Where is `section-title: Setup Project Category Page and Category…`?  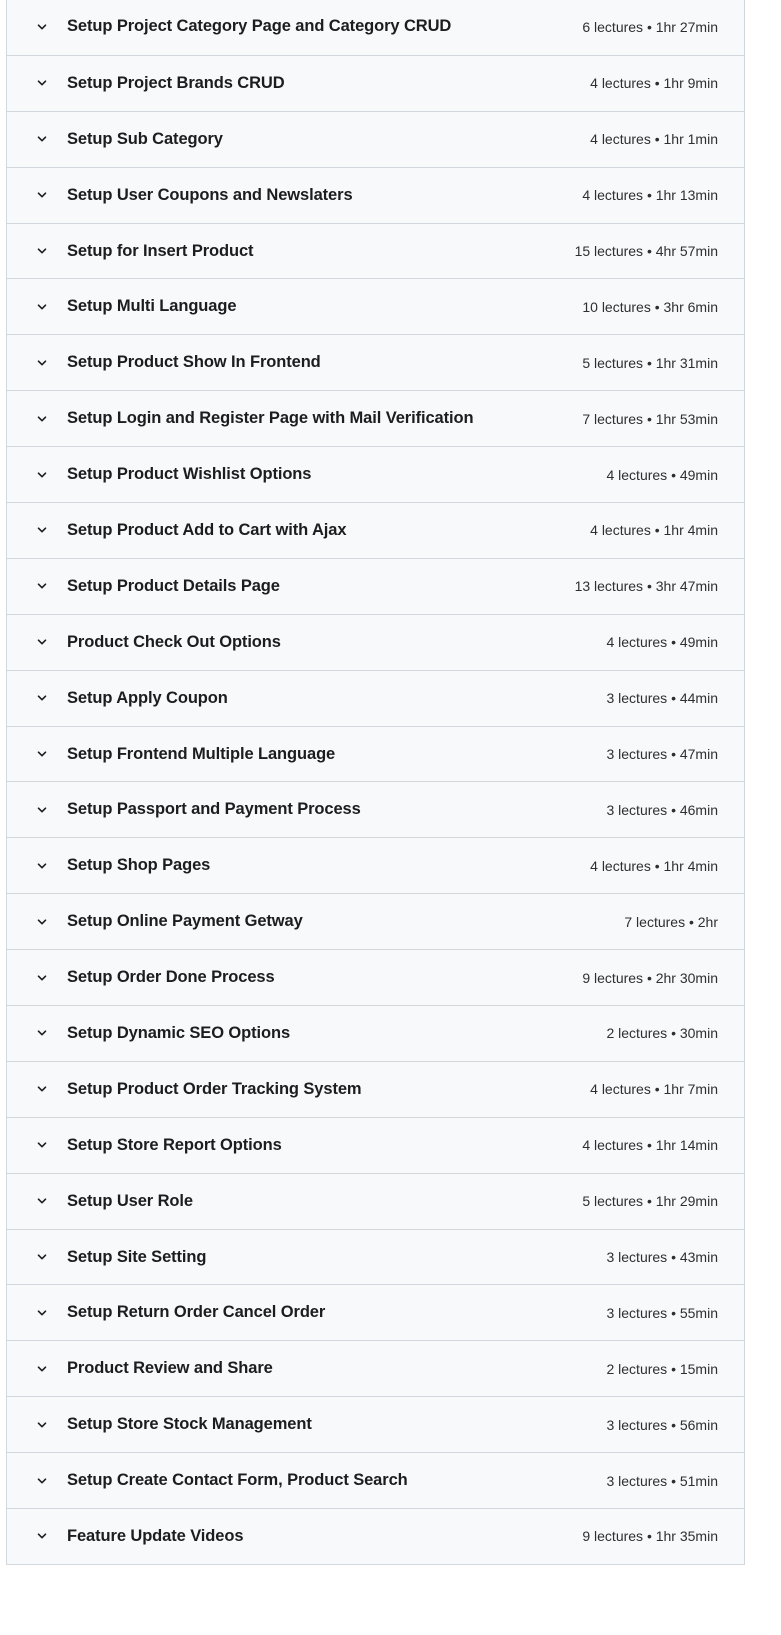 section-title: Setup Project Category Page and Category… is located at coordinates (259, 26).